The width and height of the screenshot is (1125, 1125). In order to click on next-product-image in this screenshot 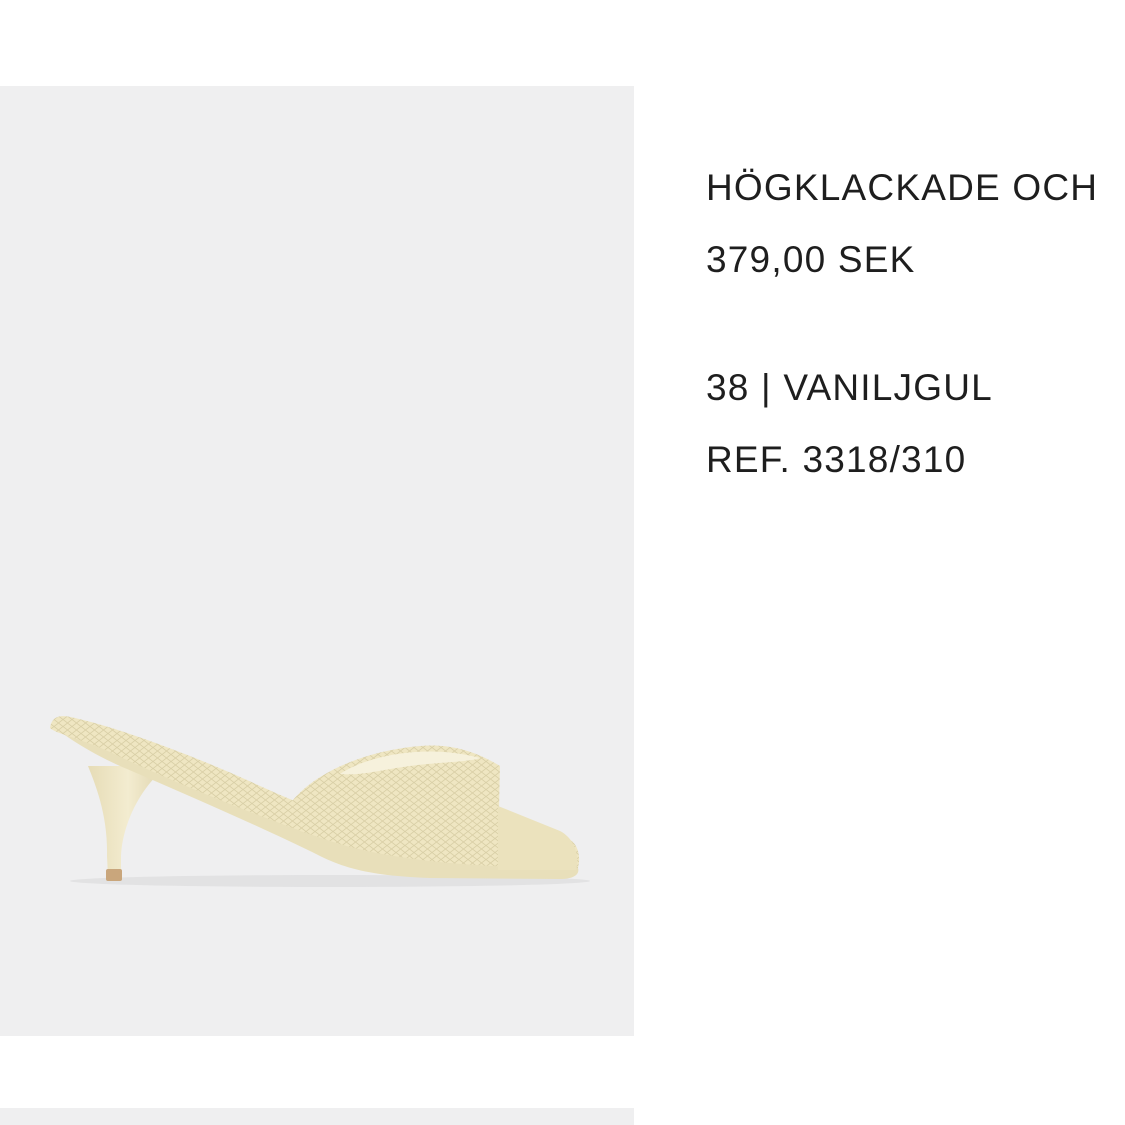, I will do `click(317, 1116)`.